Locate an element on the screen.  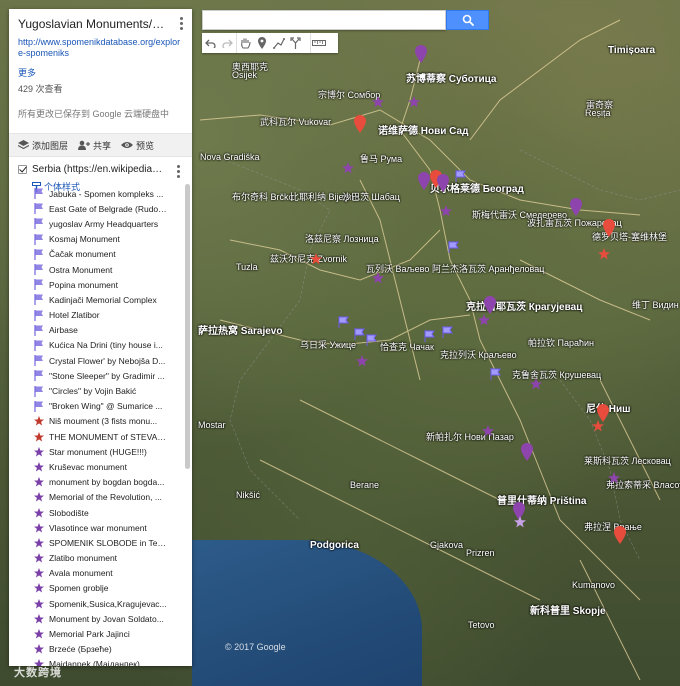
map-label: Tetovo is located at coordinates (481, 625).